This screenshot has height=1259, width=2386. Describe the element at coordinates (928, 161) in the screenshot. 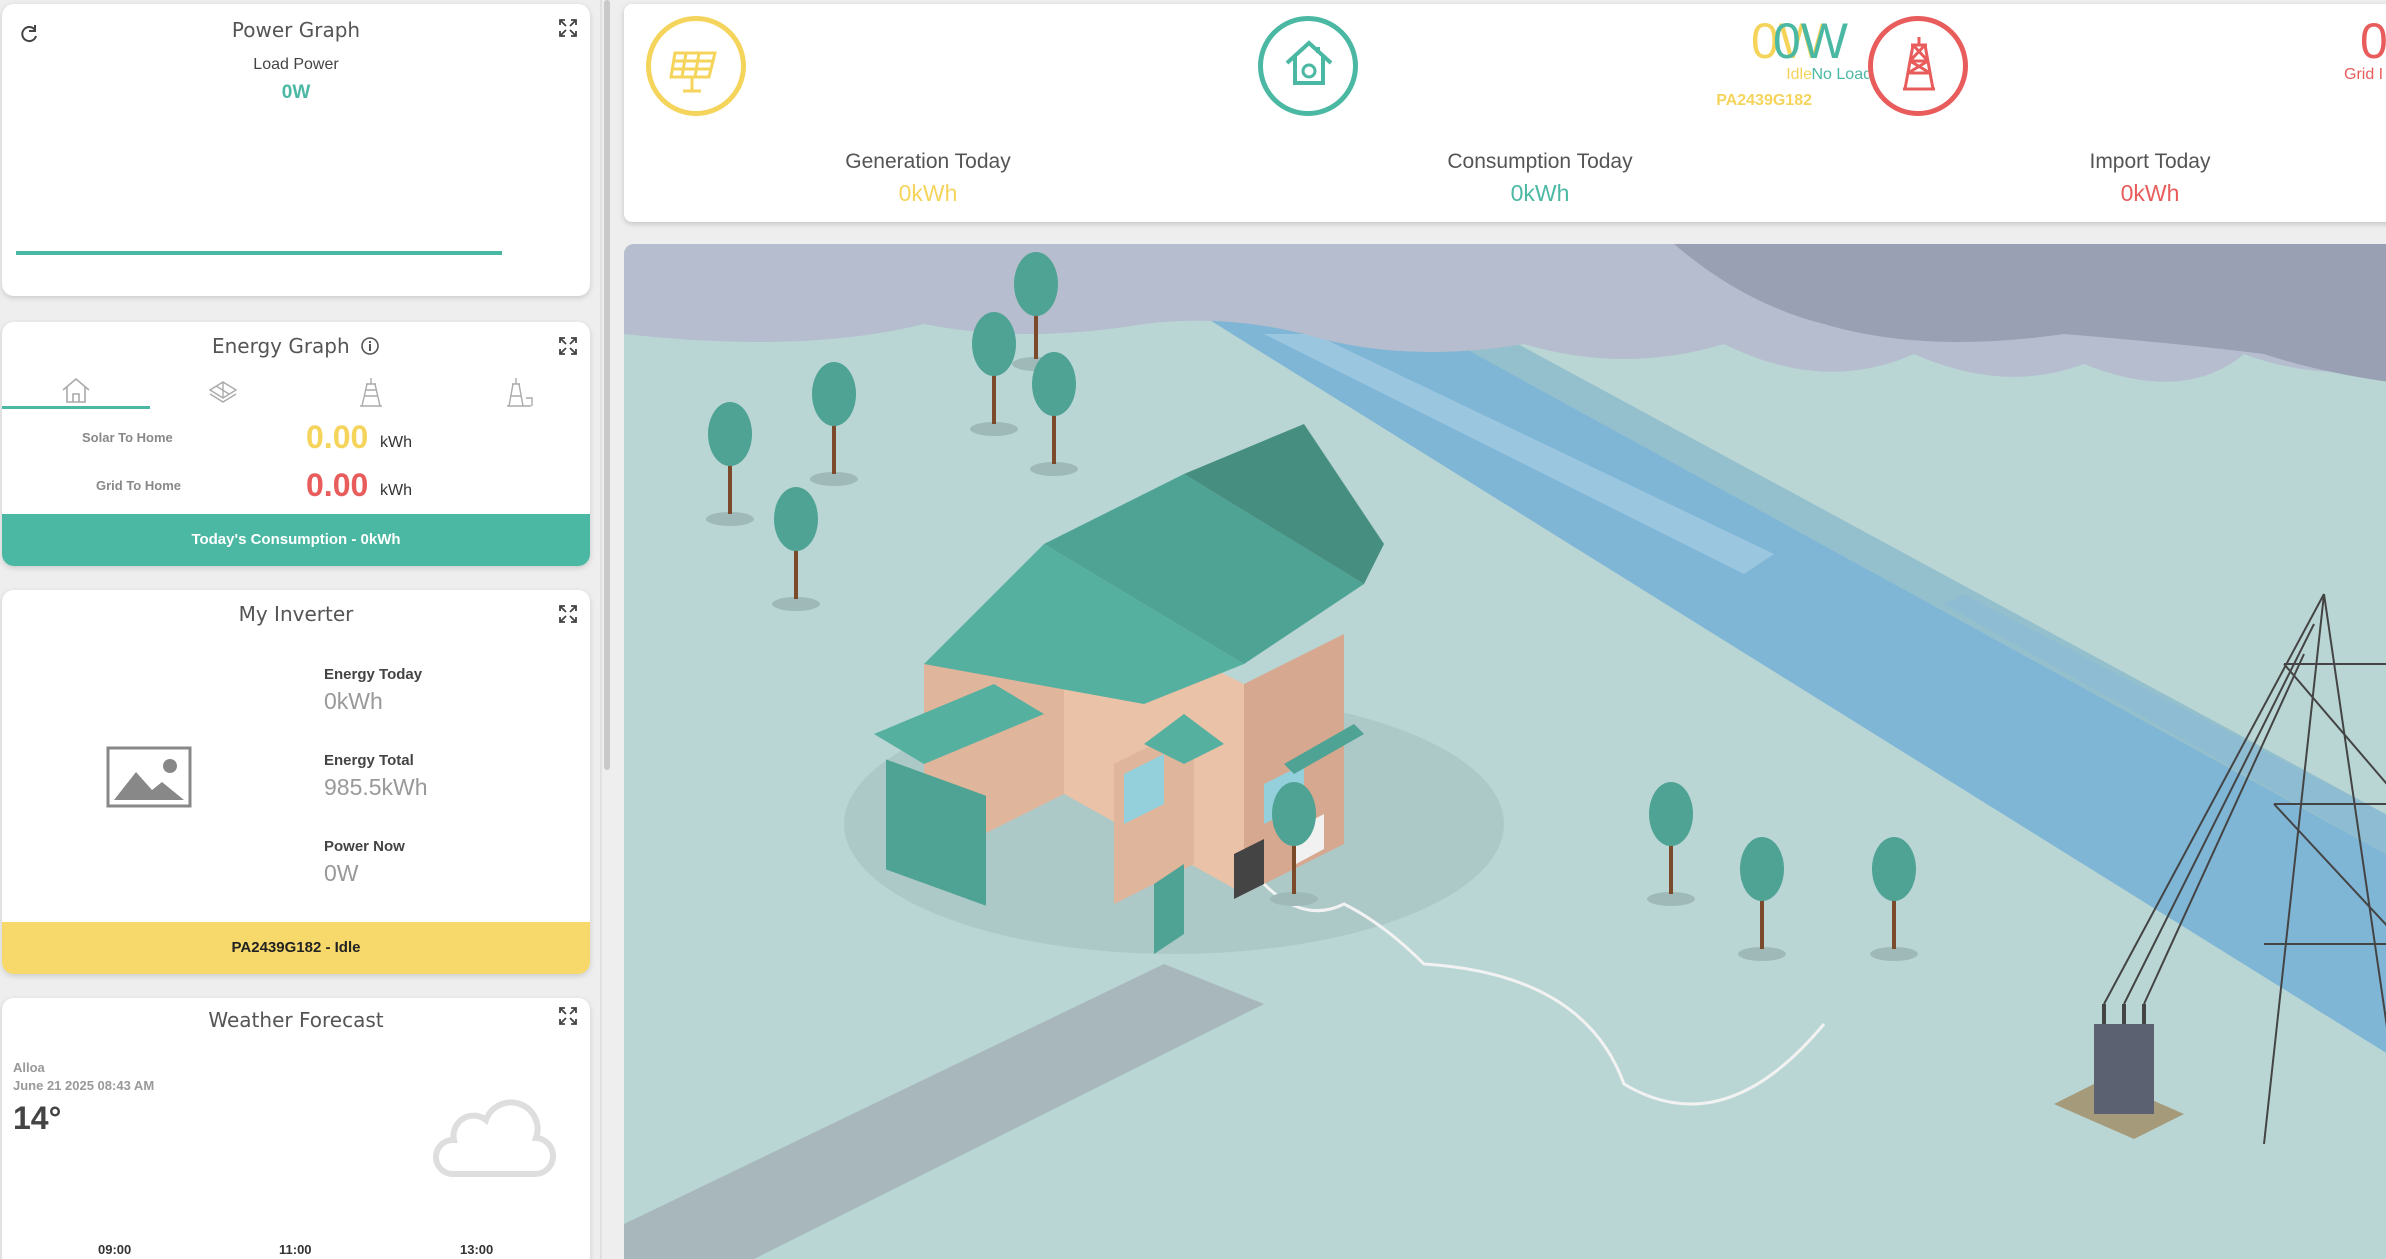

I see `generation-today-label: Generation Today` at that location.